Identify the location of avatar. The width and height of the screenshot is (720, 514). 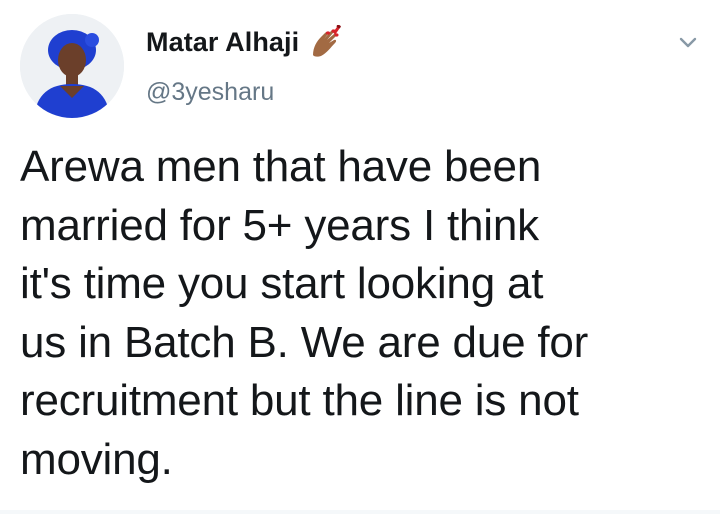
(72, 66).